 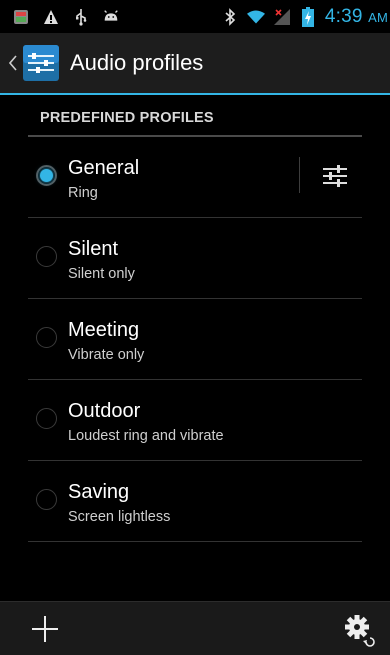 I want to click on profile-item-general: General Ring, so click(x=195, y=177).